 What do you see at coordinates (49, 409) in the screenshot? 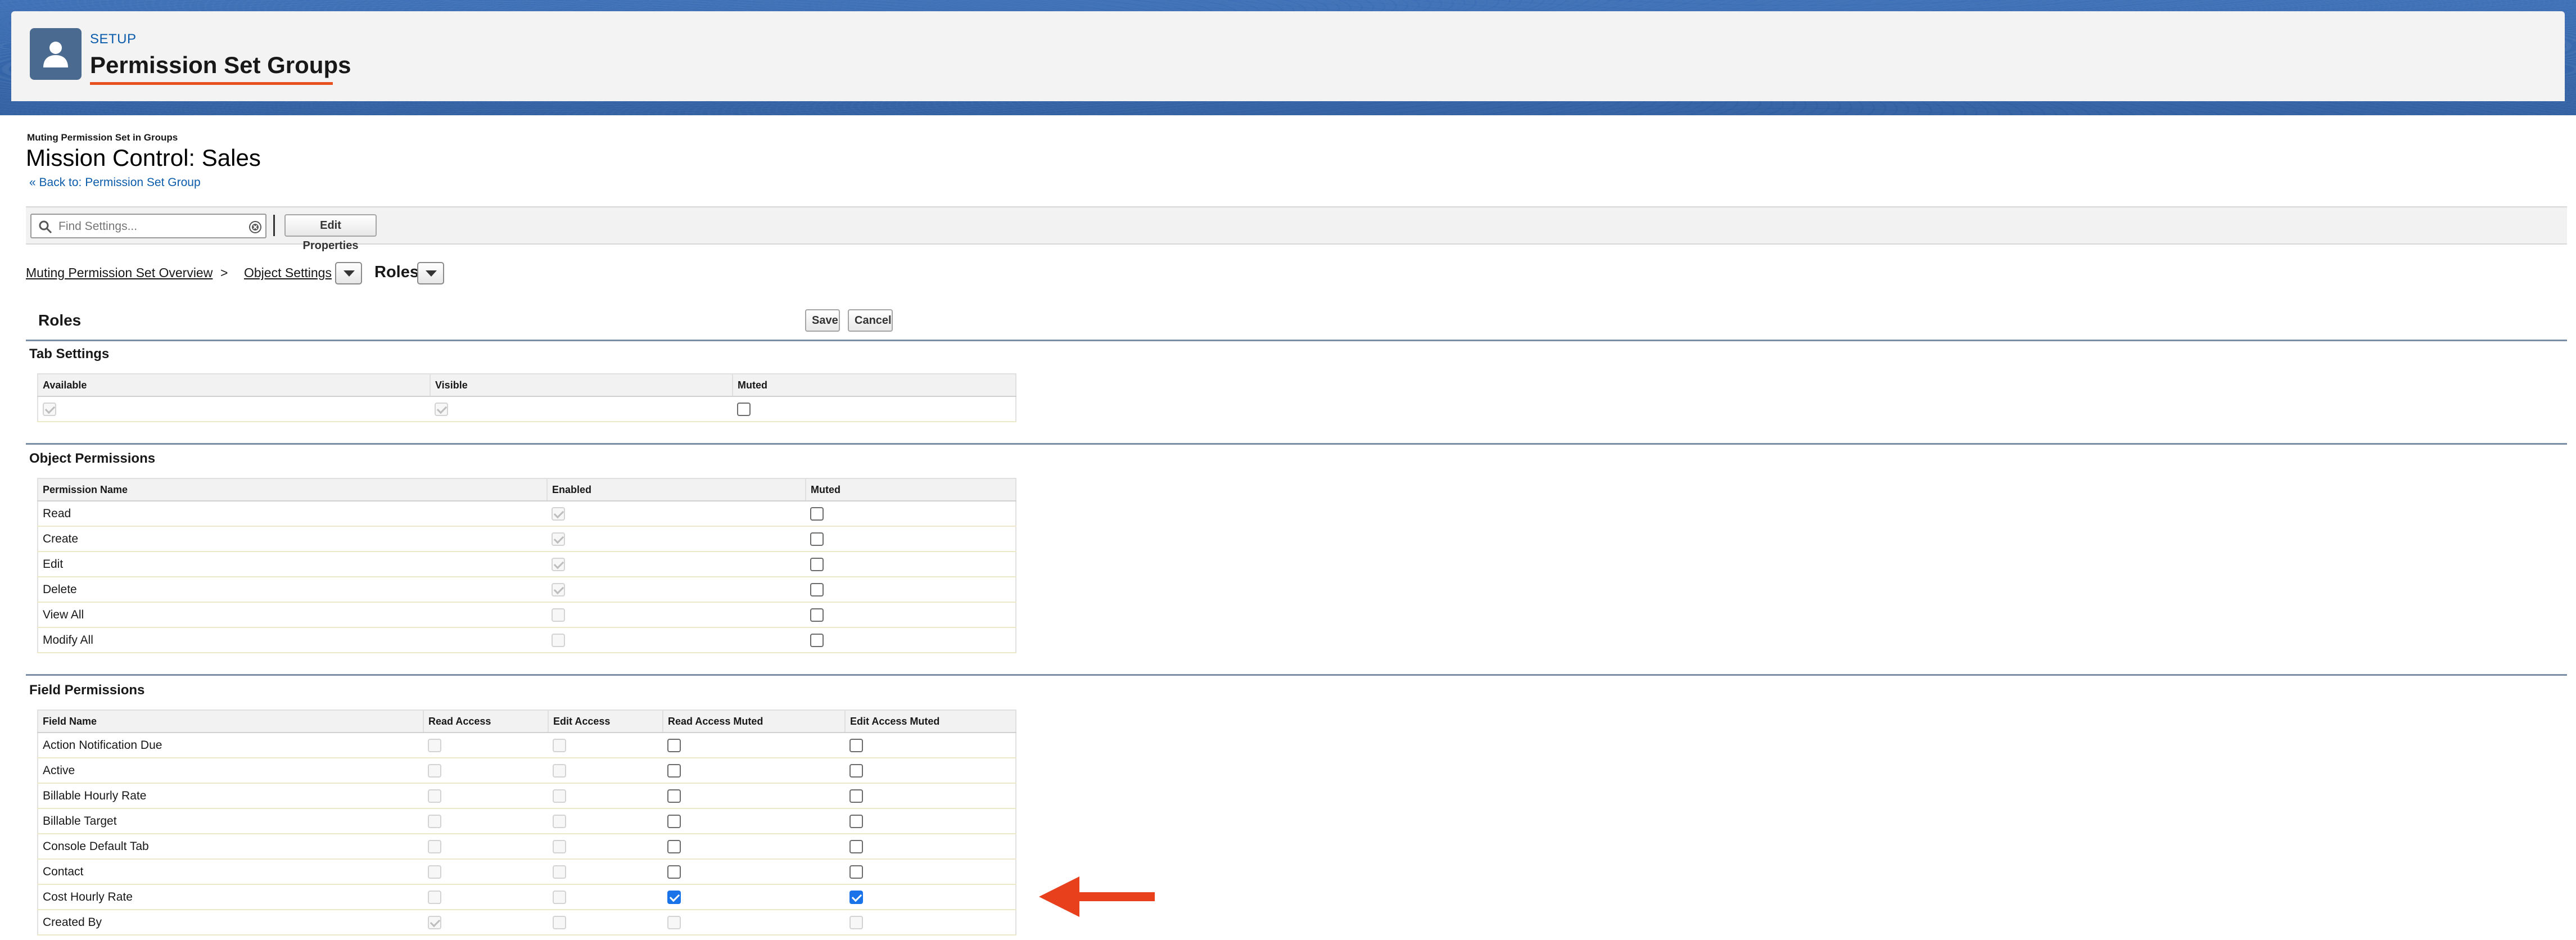
I see `available-checkbox` at bounding box center [49, 409].